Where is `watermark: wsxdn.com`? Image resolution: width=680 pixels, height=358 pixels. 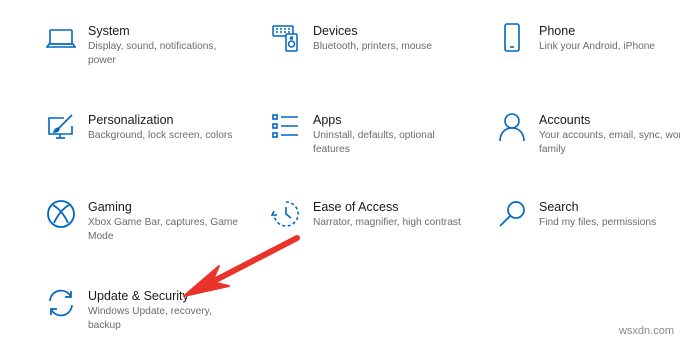
watermark: wsxdn.com is located at coordinates (646, 331).